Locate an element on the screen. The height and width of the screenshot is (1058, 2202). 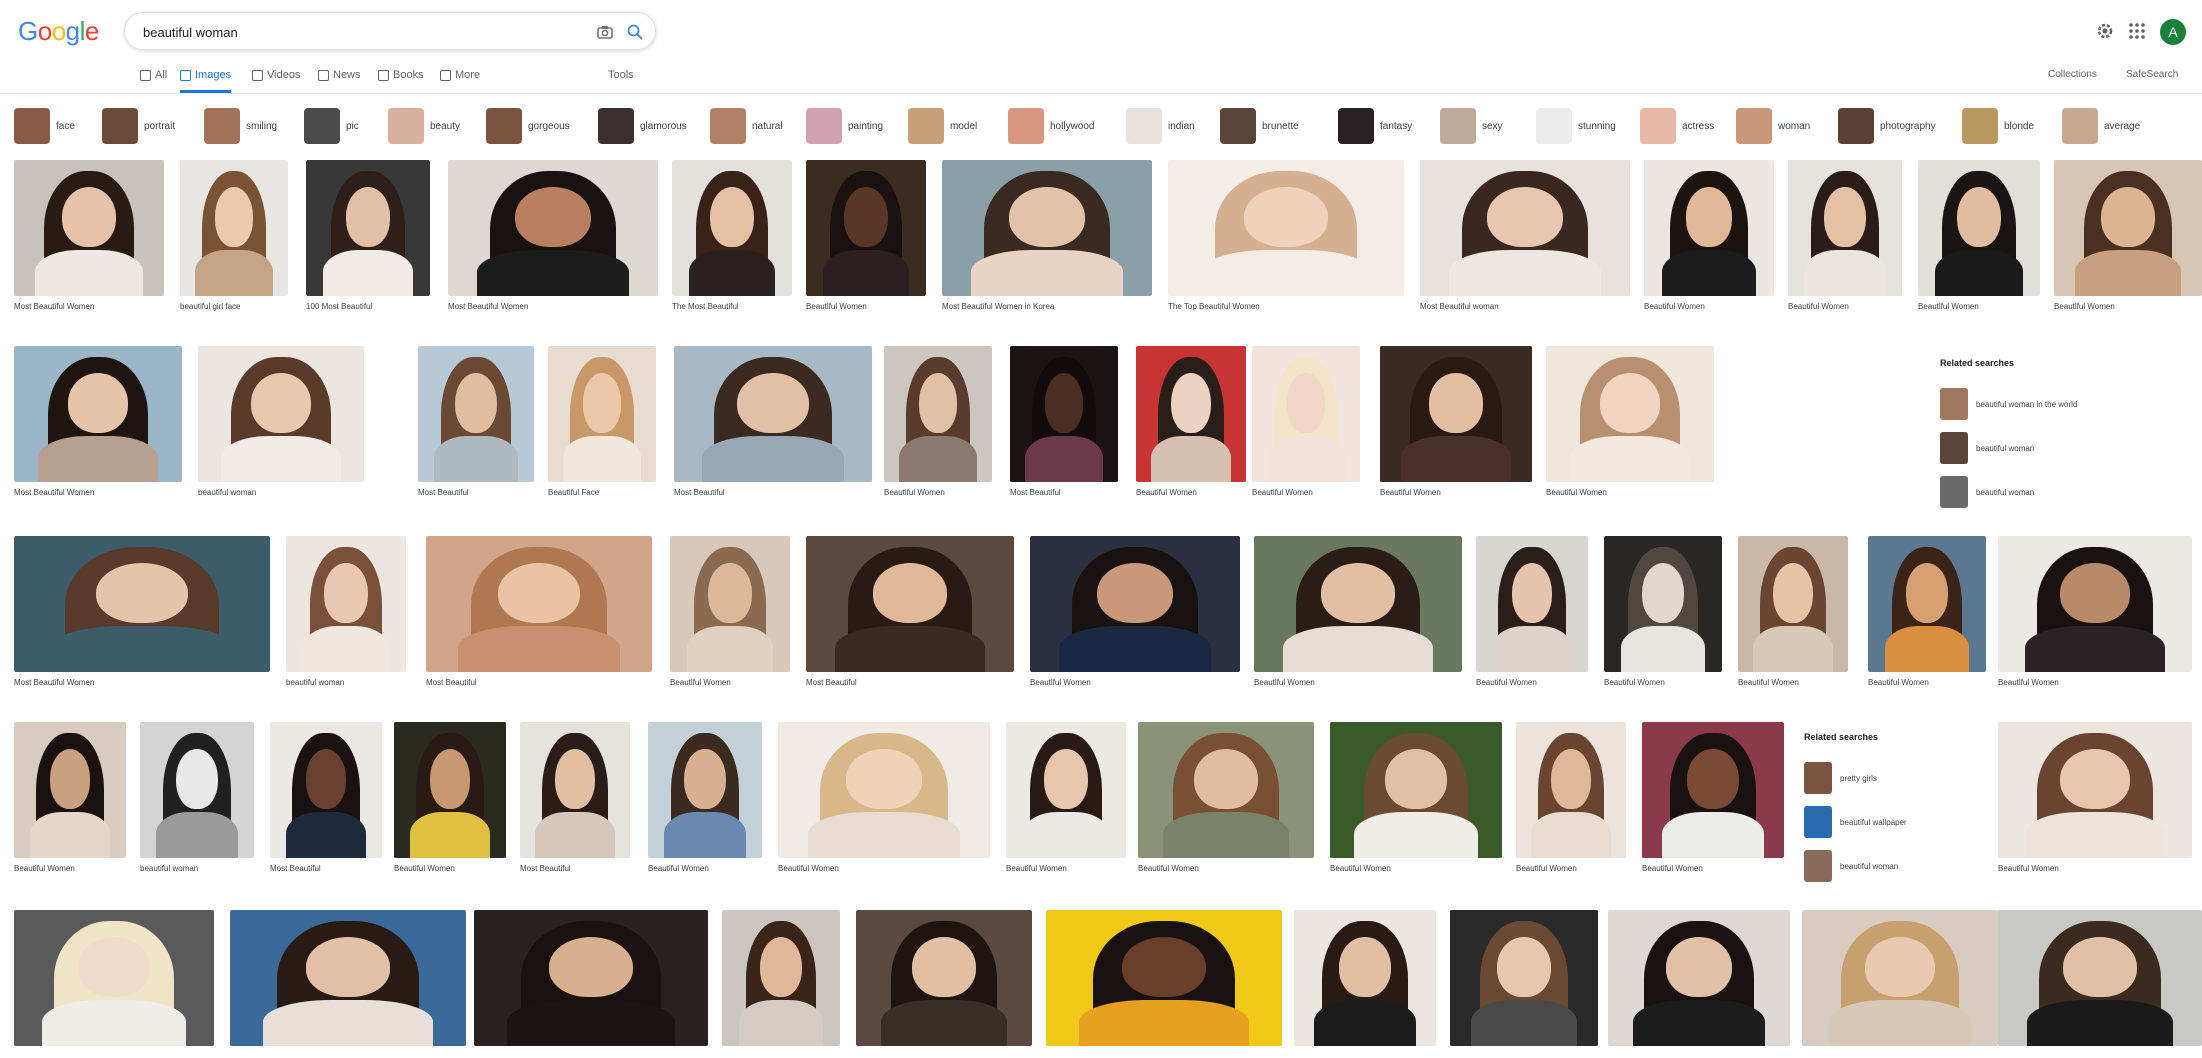
search-icon is located at coordinates (635, 32).